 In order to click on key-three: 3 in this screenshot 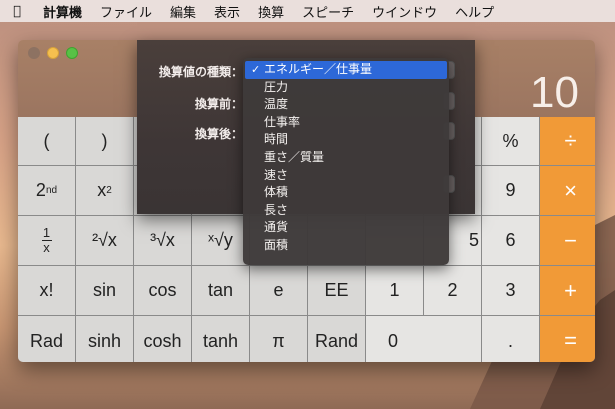, I will do `click(510, 290)`.